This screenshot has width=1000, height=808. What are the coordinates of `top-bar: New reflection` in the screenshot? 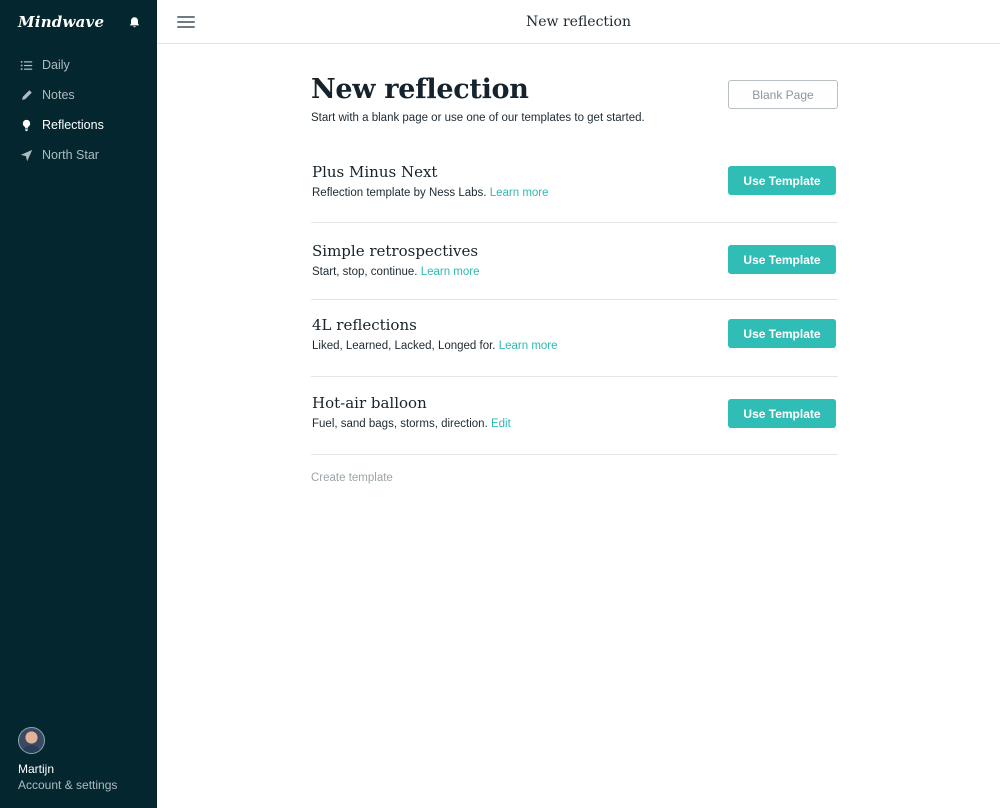 It's located at (578, 22).